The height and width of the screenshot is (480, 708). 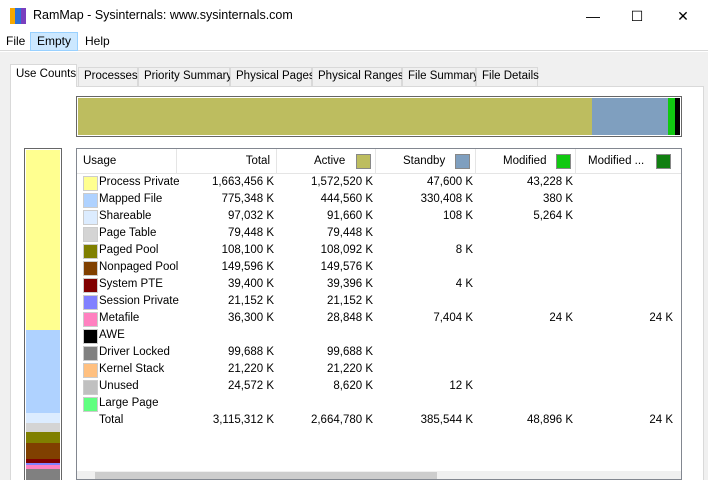 I want to click on usage-name: Nonpaged Pool, so click(x=139, y=267).